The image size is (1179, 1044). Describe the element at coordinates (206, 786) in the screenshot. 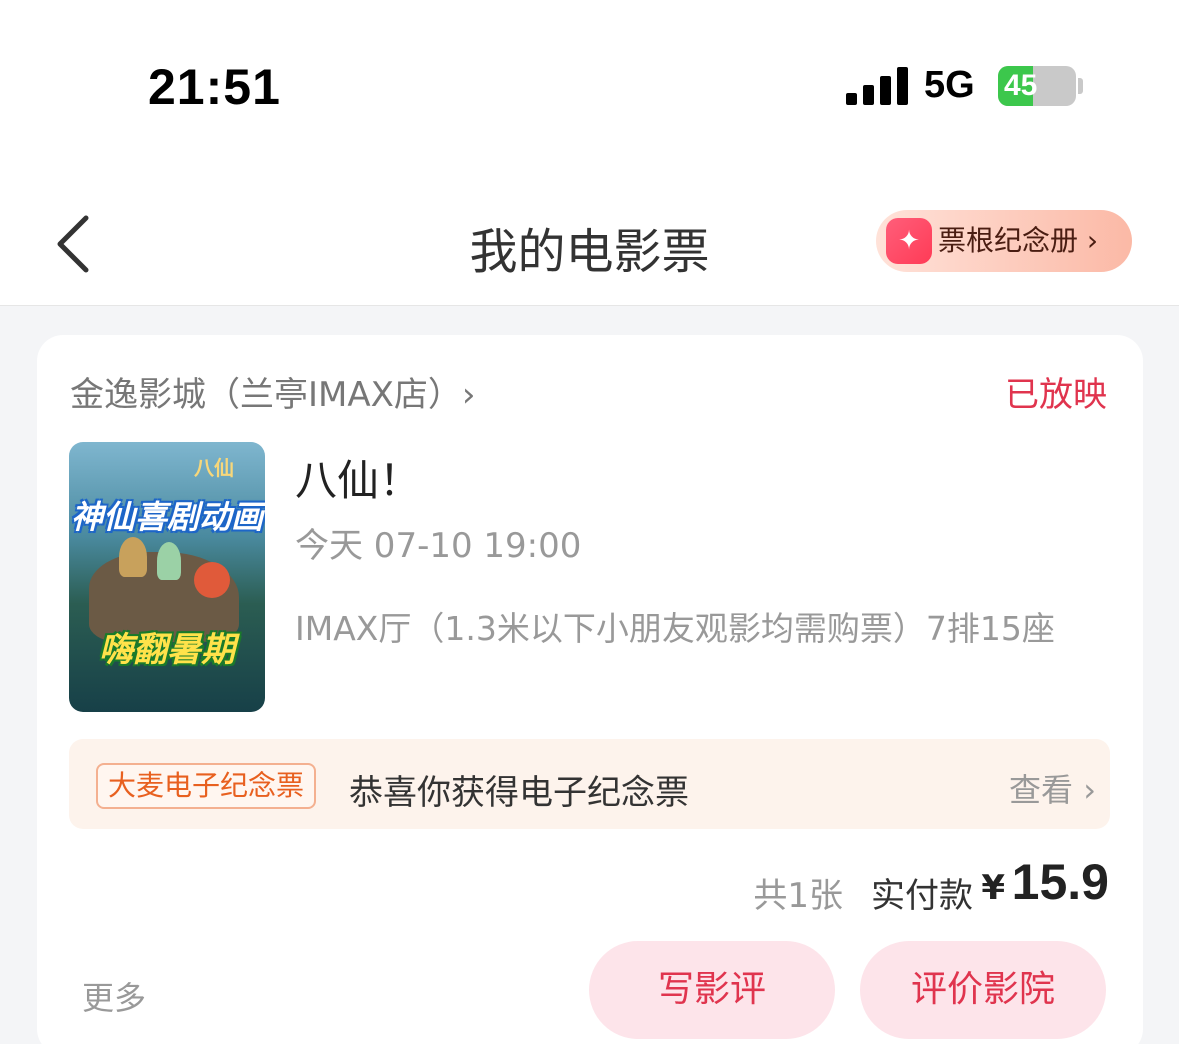

I see `souvenir-tag: 大麦电子纪念票` at that location.